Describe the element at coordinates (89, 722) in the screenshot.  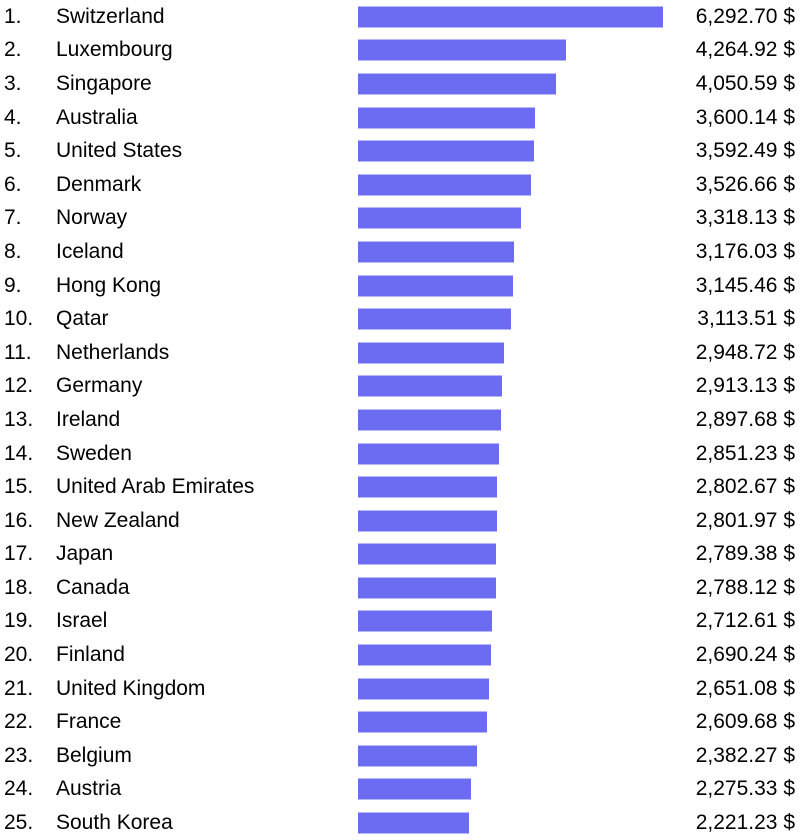
I see `country-label: France` at that location.